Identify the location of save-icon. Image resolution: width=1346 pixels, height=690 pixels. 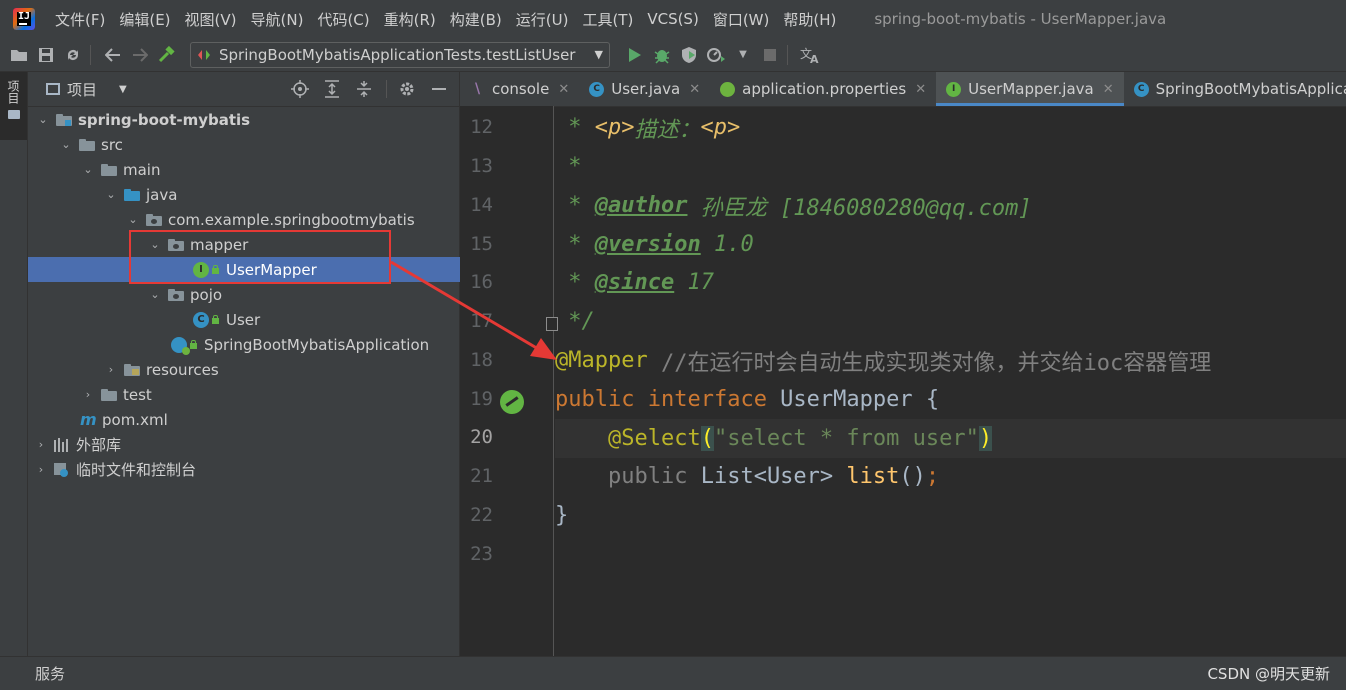
(46, 55).